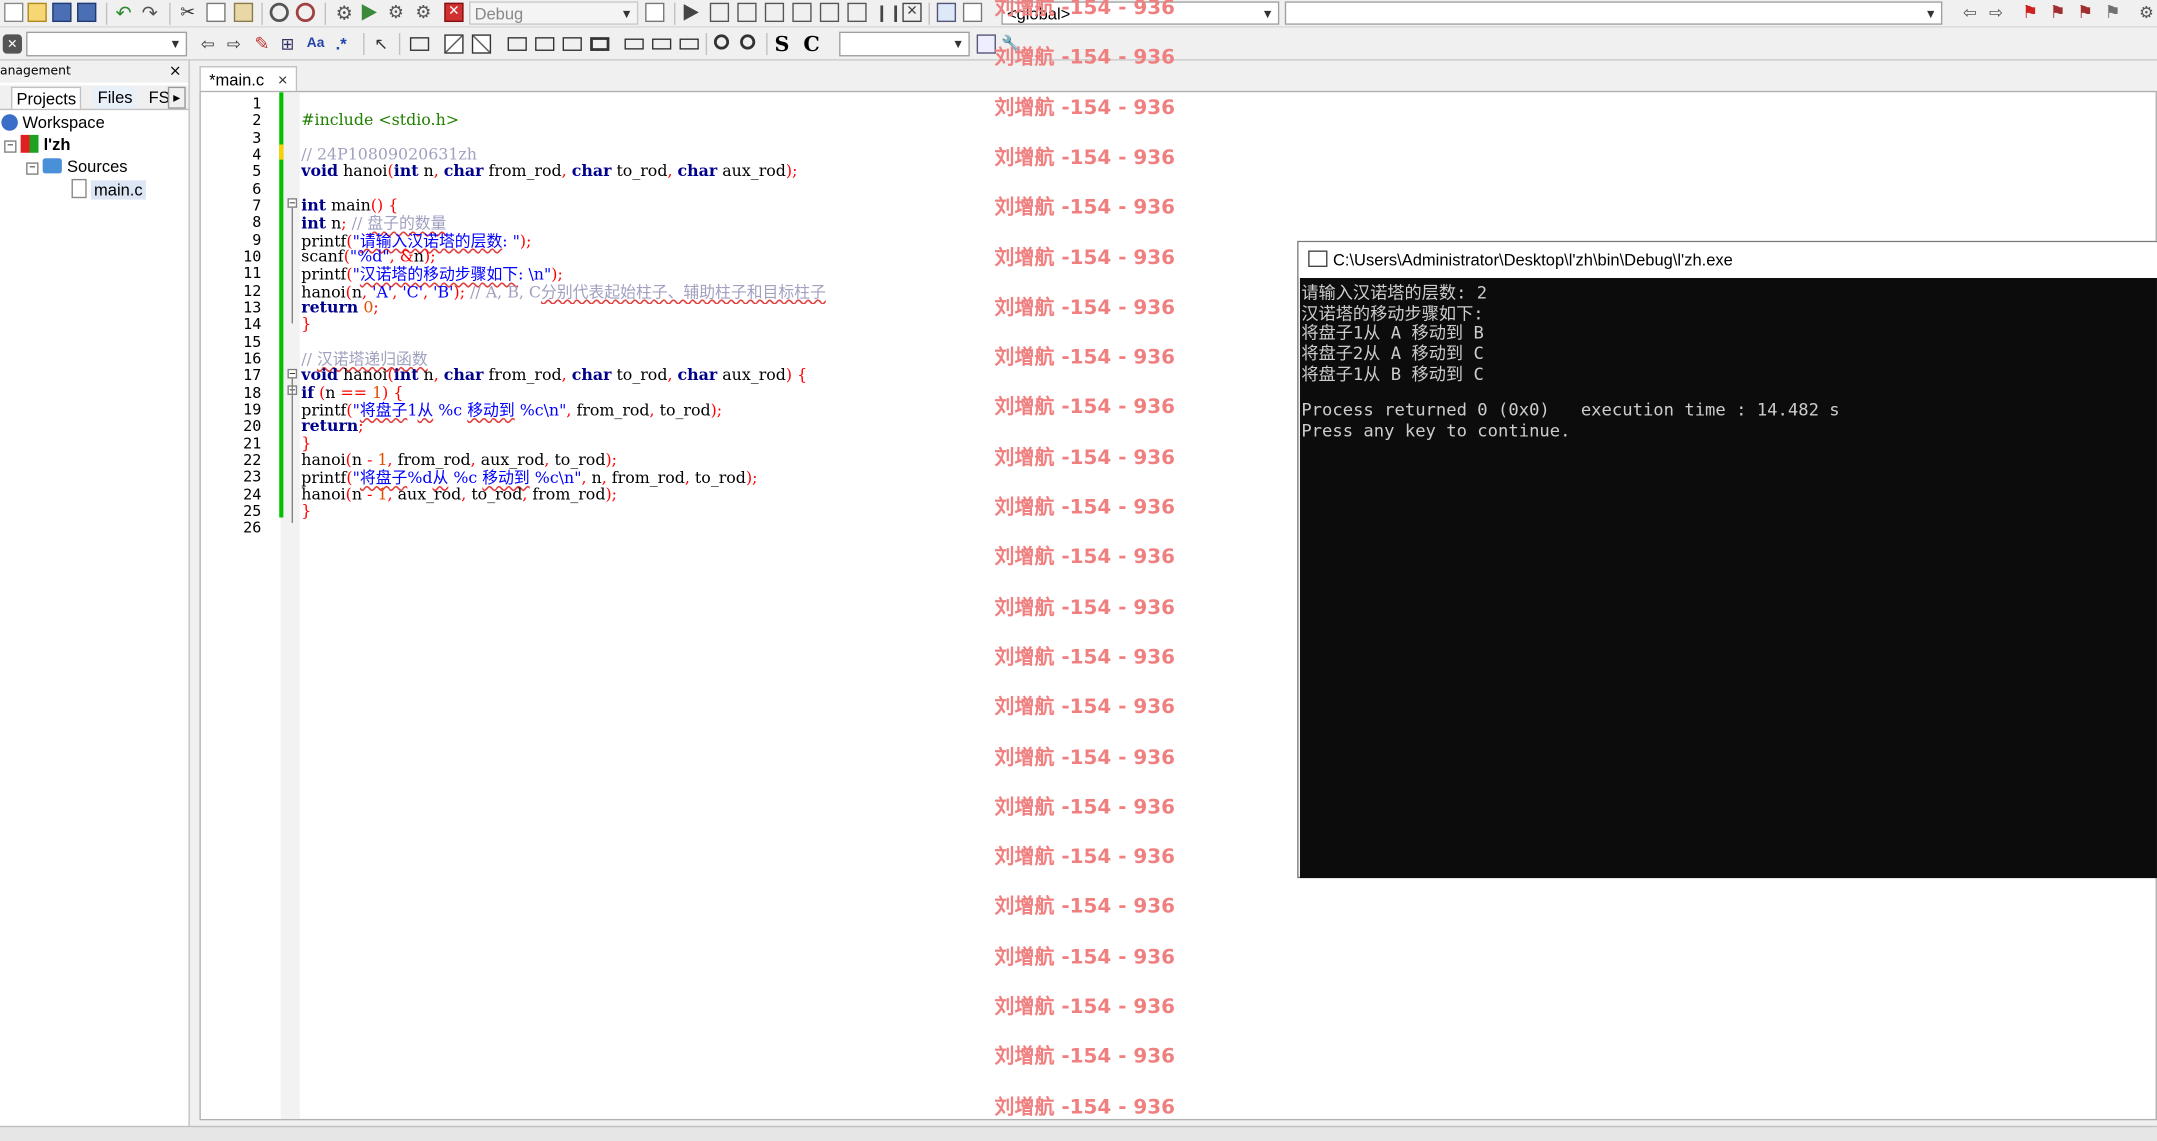  Describe the element at coordinates (345, 12) in the screenshot. I see `build-gear-icon: ⚙` at that location.